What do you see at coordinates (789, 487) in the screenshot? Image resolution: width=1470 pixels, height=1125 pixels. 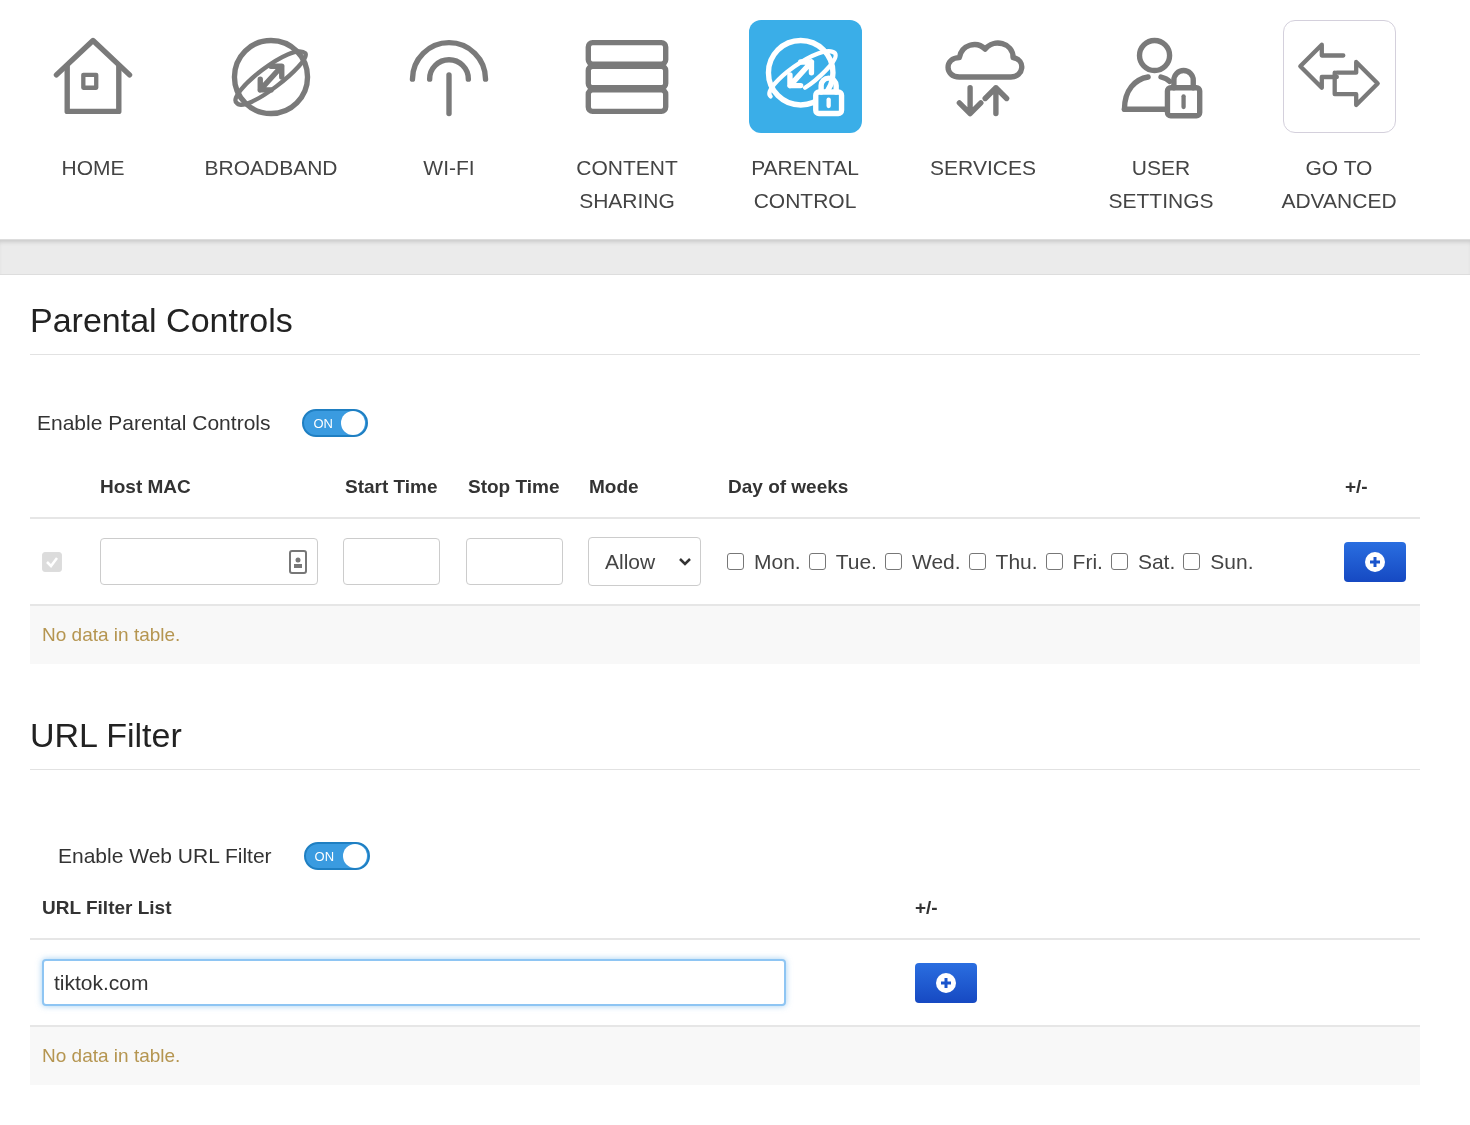 I see `column-header: Day of weeks` at bounding box center [789, 487].